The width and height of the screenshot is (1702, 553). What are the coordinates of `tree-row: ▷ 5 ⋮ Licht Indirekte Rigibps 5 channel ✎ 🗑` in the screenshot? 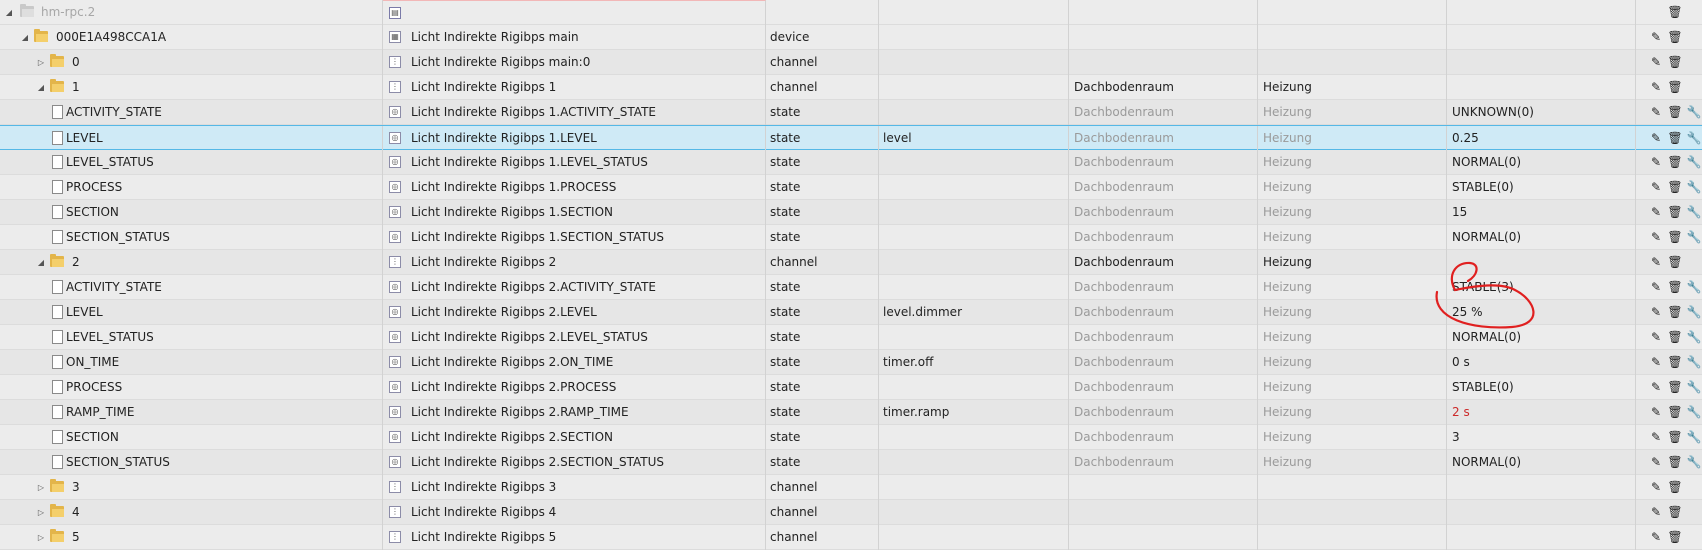 It's located at (851, 537).